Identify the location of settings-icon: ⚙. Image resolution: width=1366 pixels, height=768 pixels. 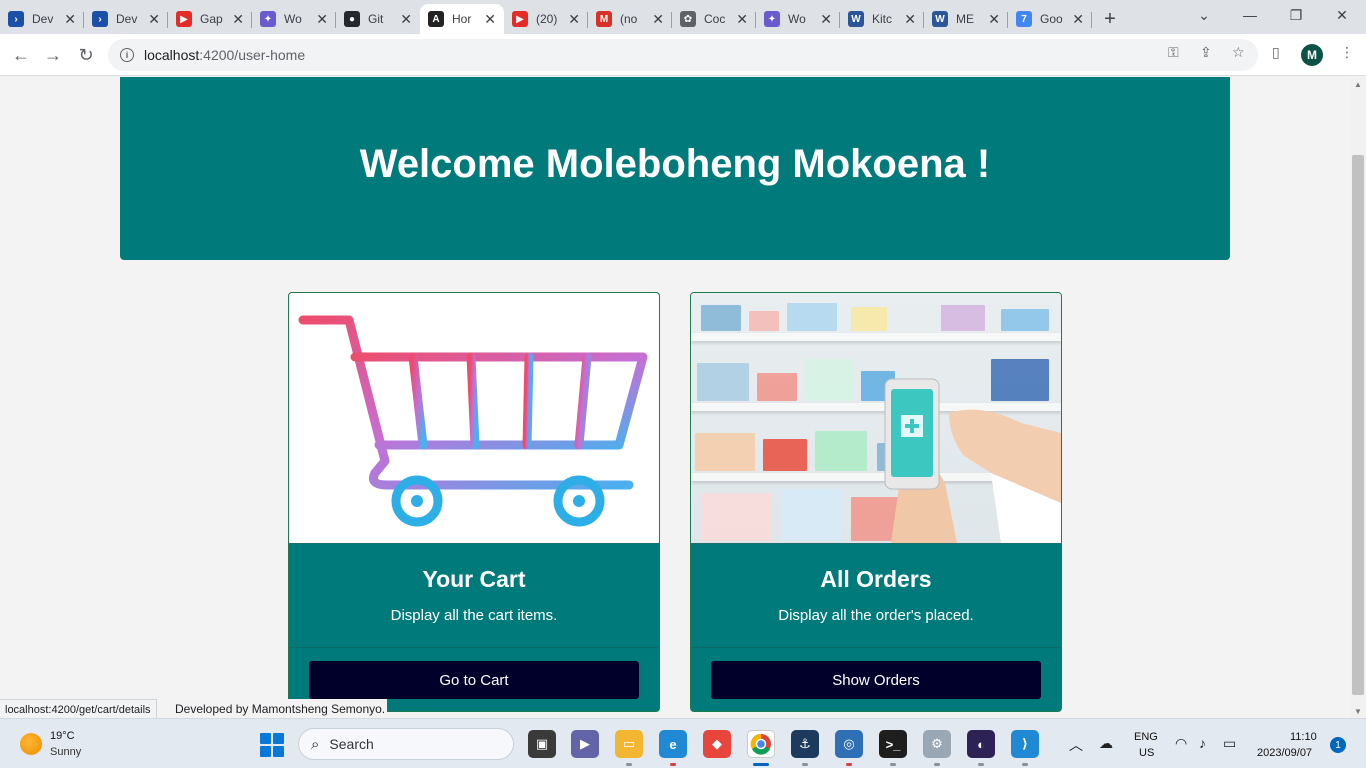
(937, 744).